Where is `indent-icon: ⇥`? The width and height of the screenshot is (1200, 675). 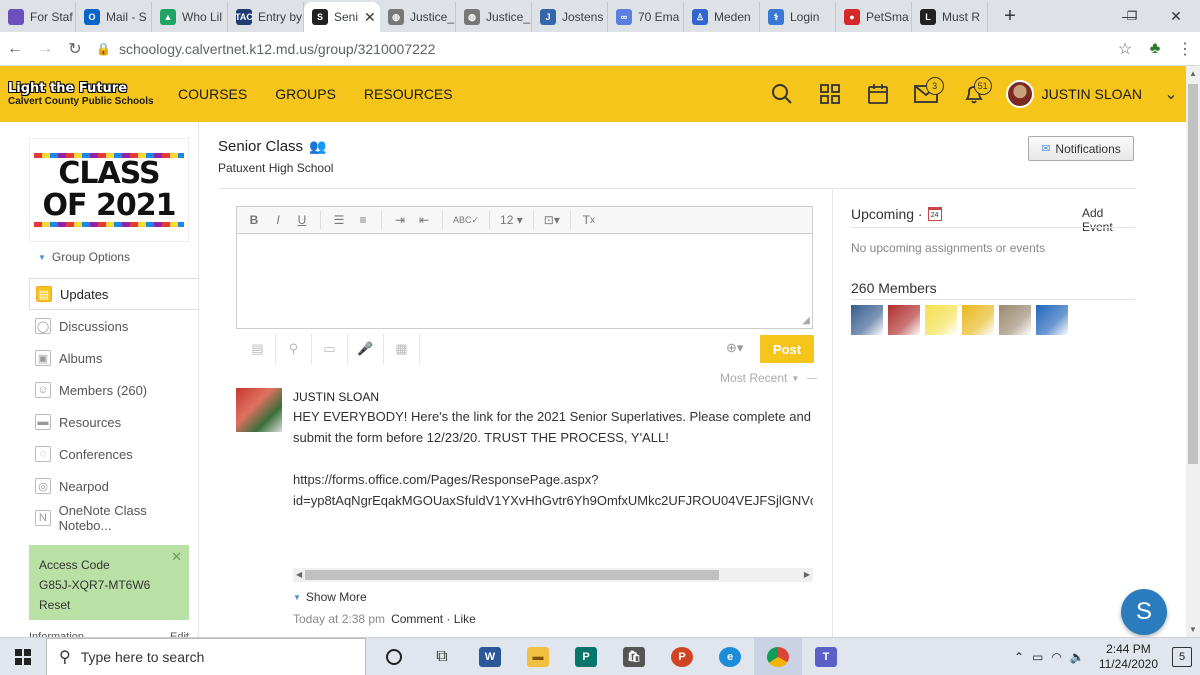
indent-icon: ⇥ is located at coordinates (400, 220).